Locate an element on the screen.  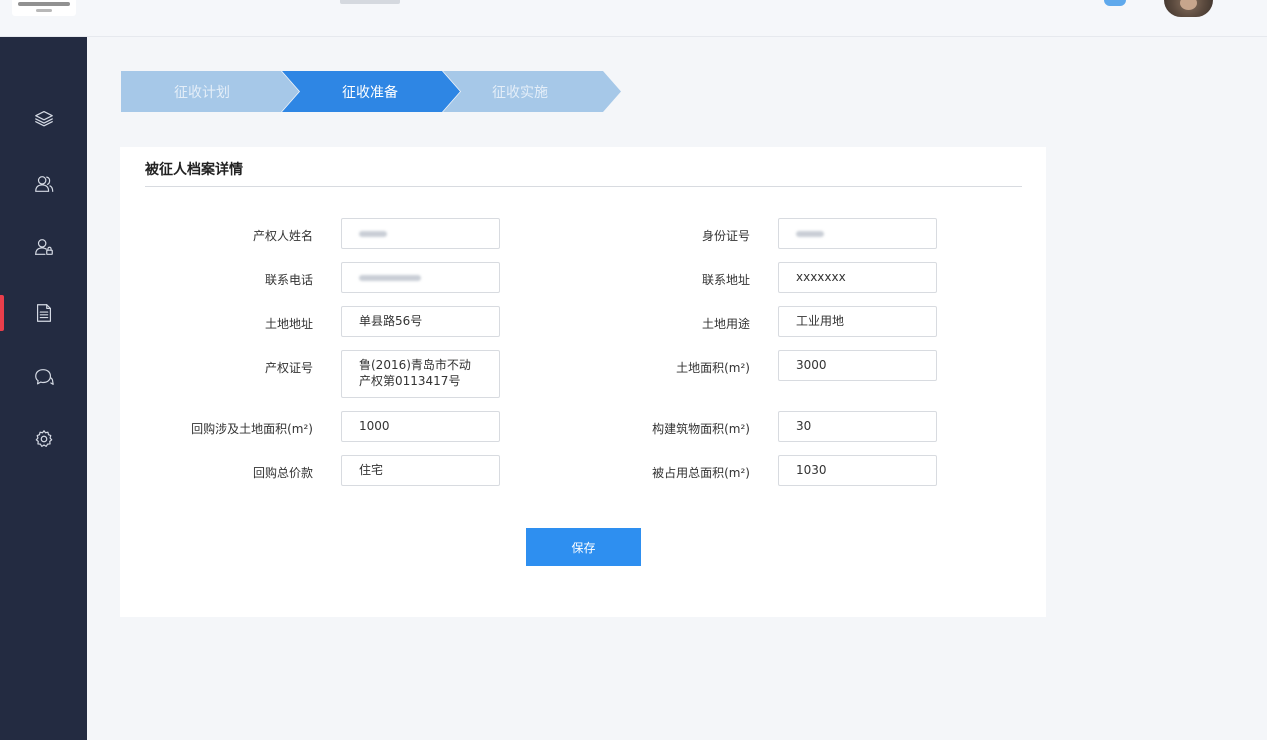
sidebar-item-users is located at coordinates (43, 184).